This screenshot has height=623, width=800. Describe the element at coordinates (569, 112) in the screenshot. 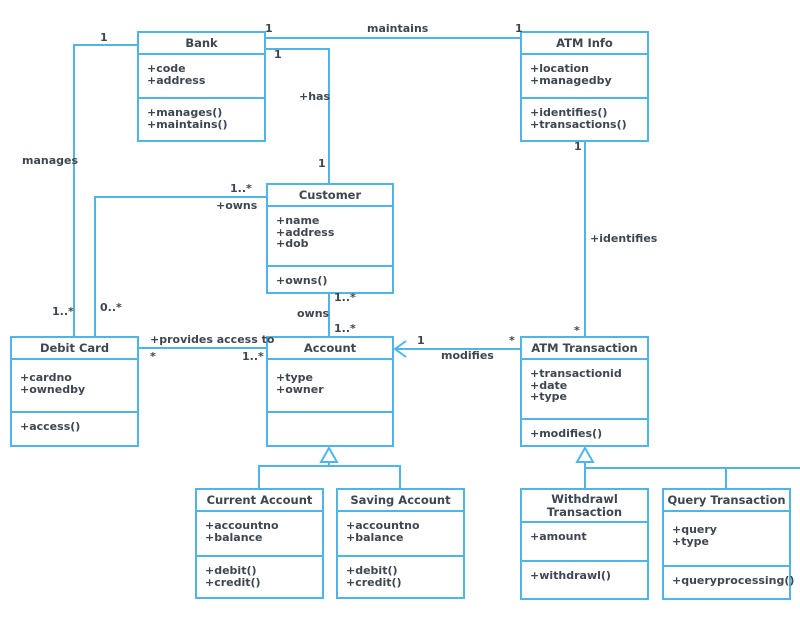

I see `operation: +identifies()` at that location.